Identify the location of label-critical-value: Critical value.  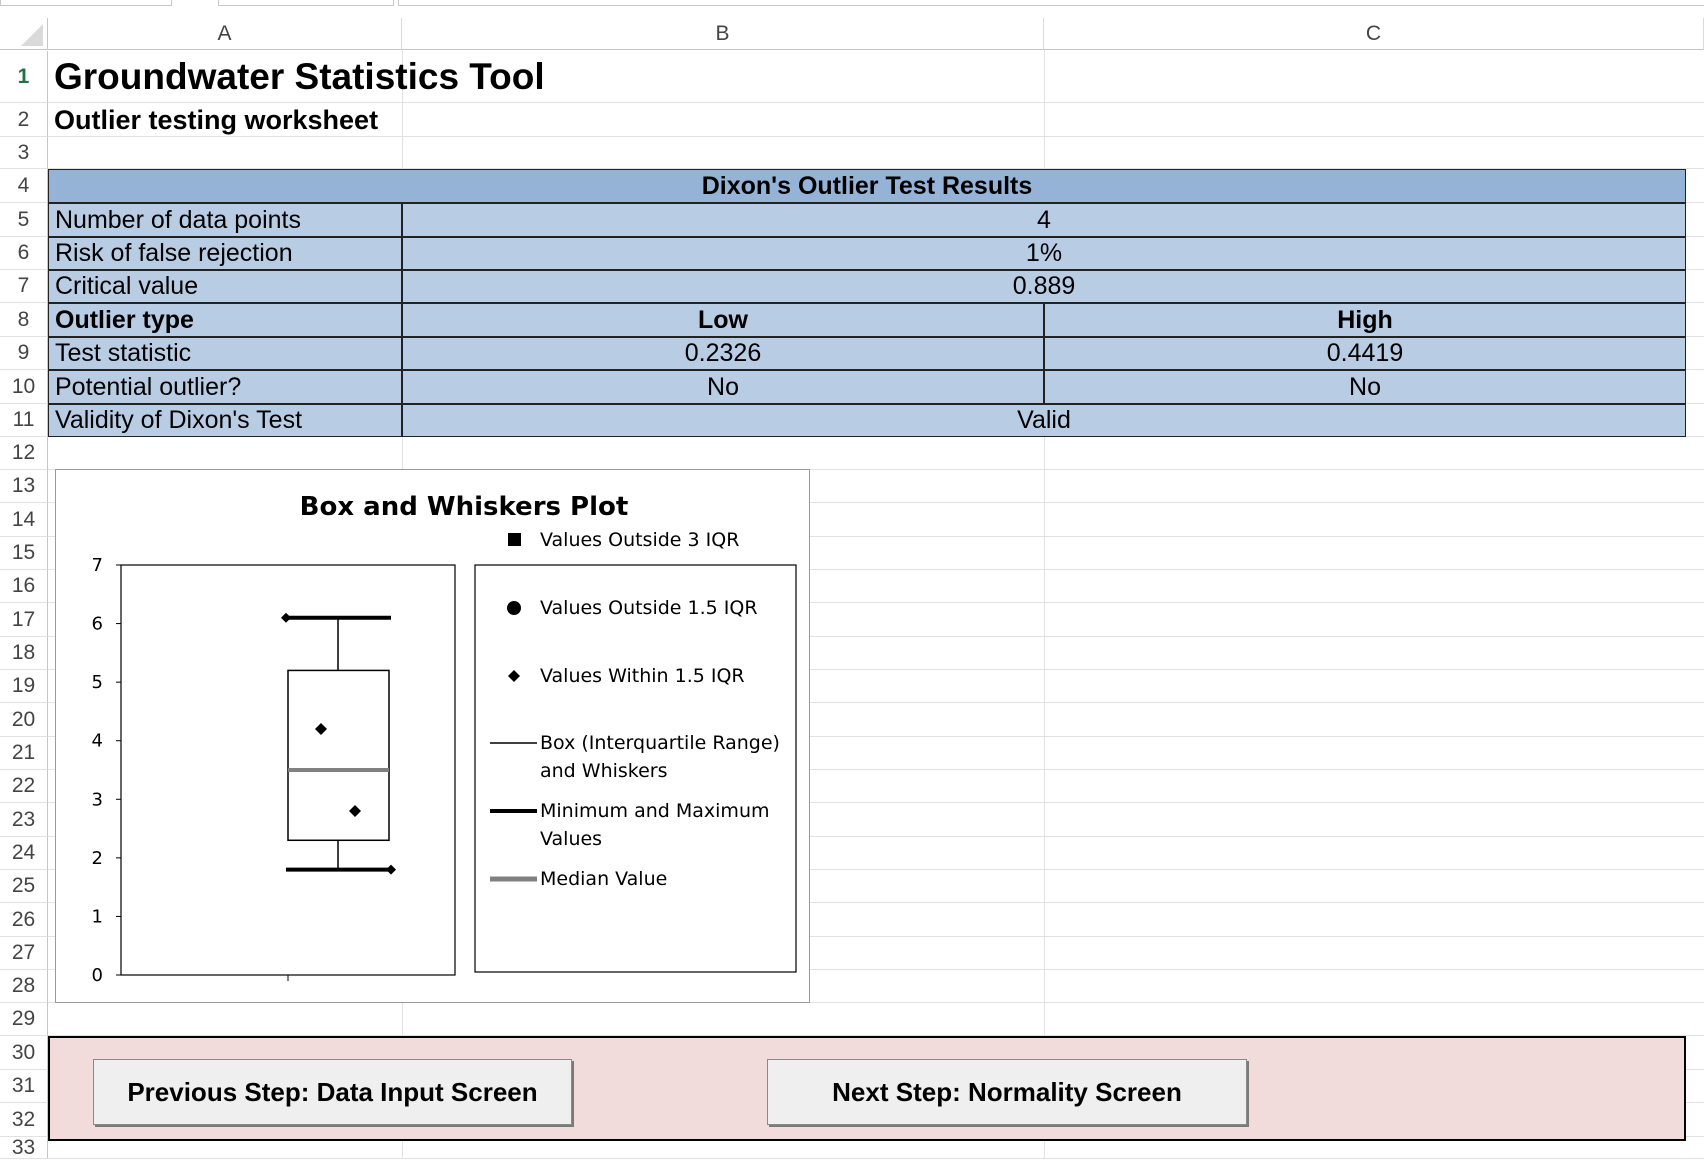
(225, 286).